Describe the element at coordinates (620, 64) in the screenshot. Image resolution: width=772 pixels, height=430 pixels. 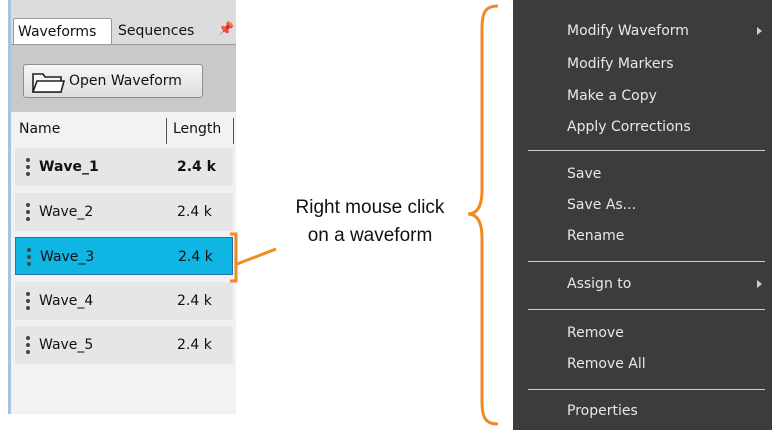
I see `menu-item-label: Modify Markers` at that location.